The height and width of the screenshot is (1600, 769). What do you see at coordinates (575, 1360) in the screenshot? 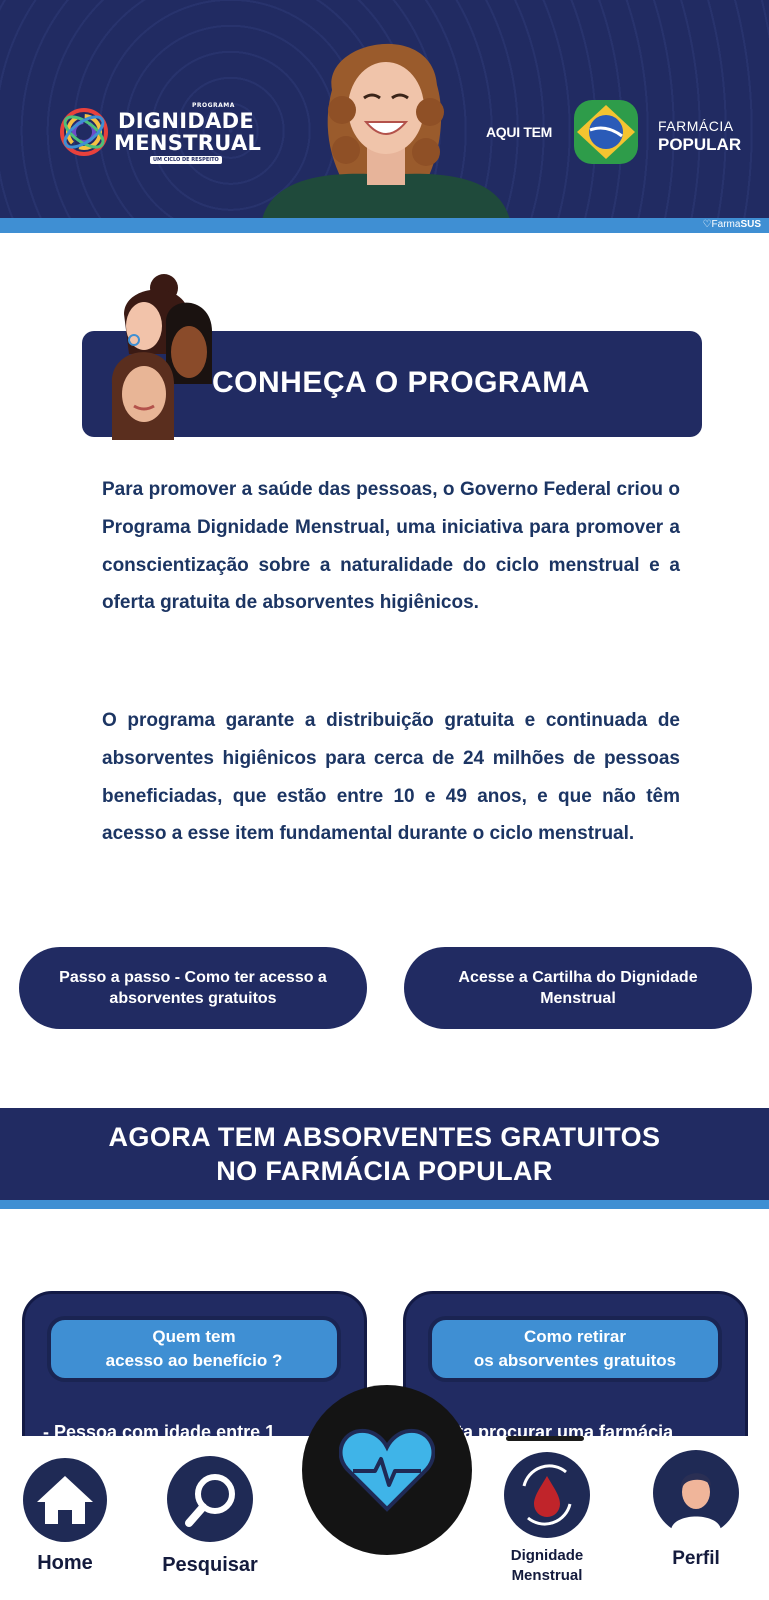
I see `how-to-get-title-line2: os absorventes gratuitos` at bounding box center [575, 1360].